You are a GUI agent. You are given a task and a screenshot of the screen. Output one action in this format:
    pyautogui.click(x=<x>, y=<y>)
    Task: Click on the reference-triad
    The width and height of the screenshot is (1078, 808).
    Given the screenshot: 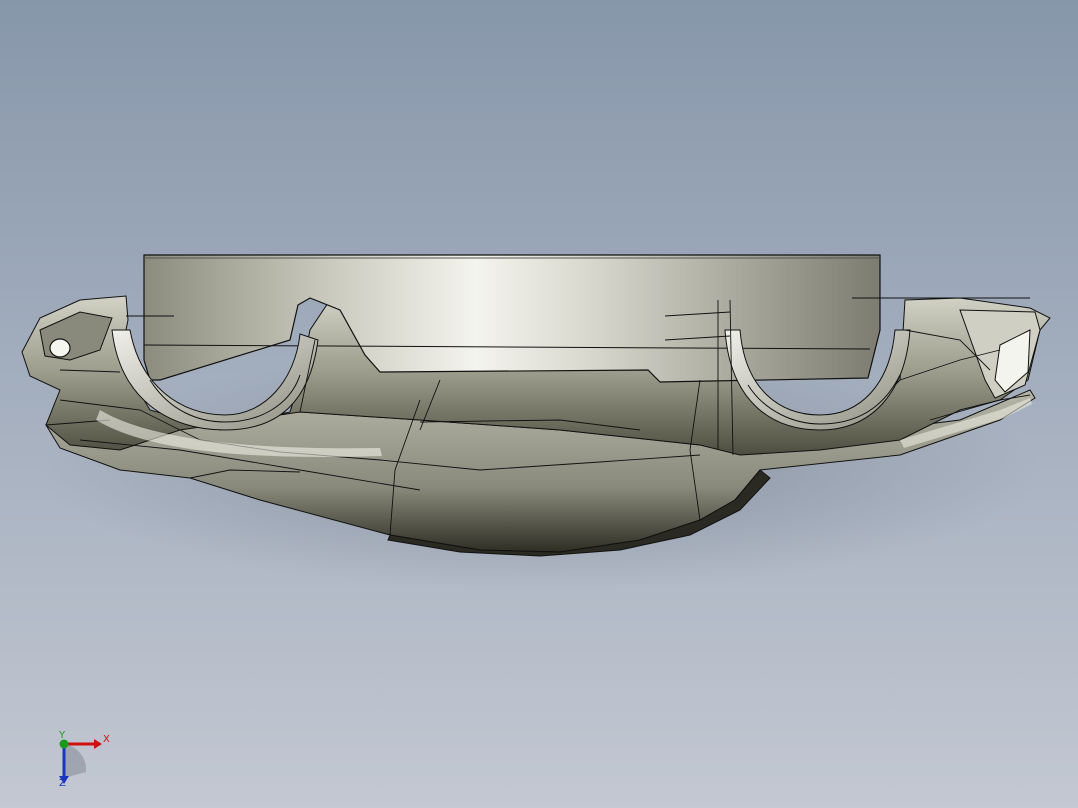 What is the action you would take?
    pyautogui.click(x=85, y=758)
    